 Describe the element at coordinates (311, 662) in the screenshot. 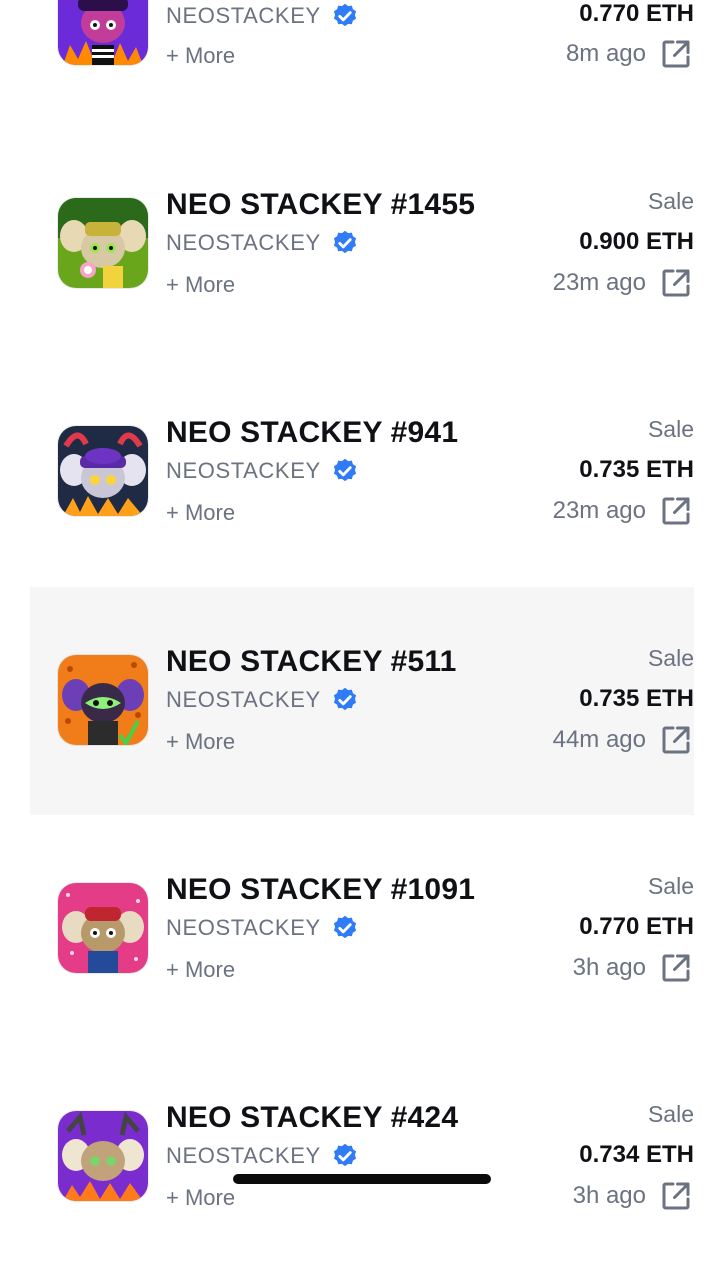

I see `nft-title: NEO STACKEY #511` at that location.